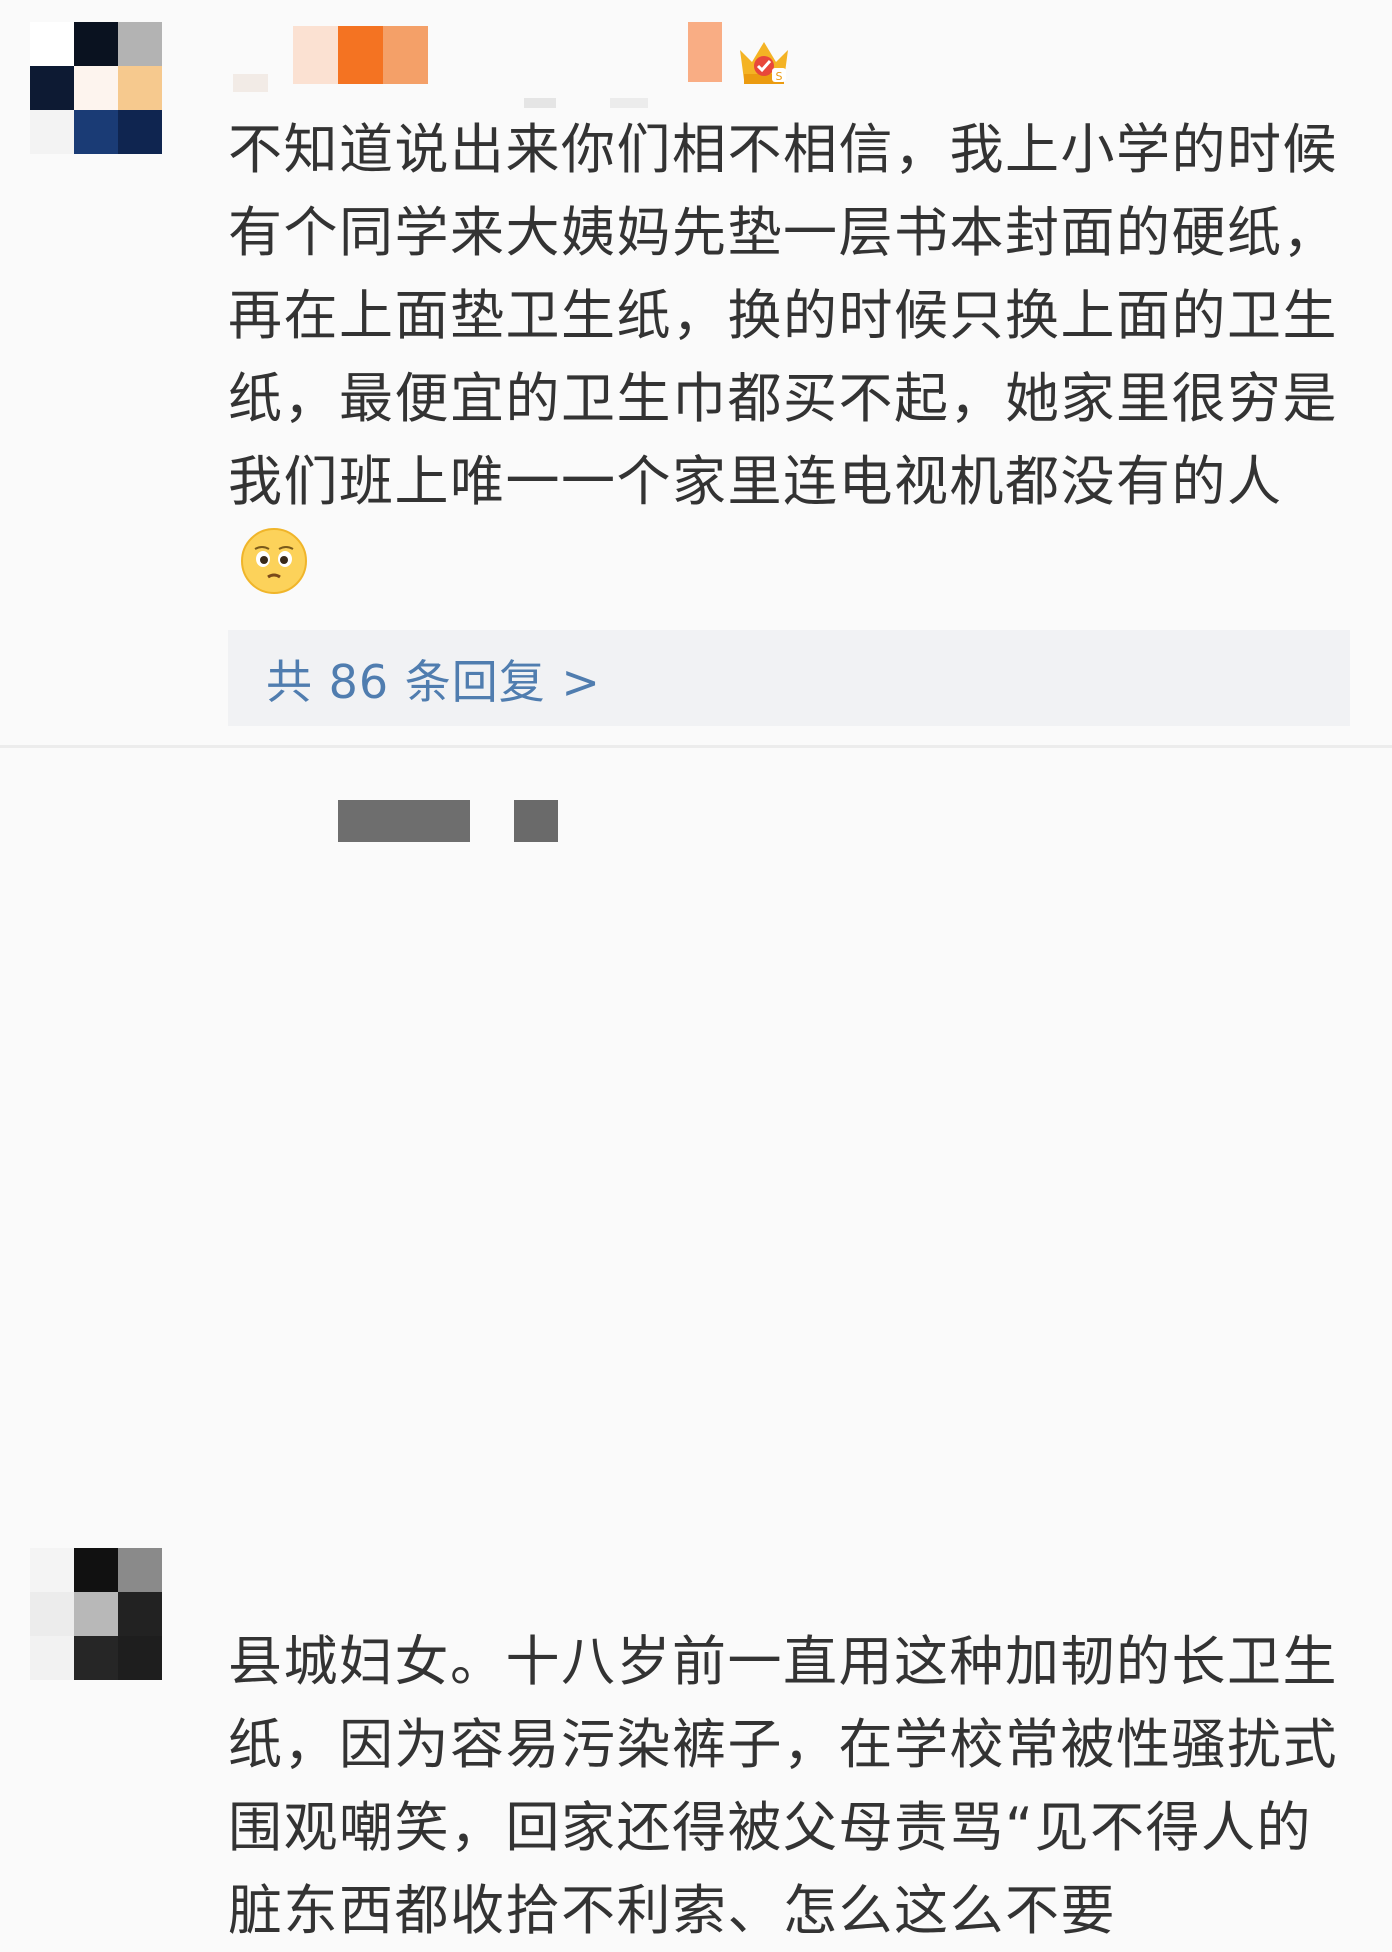  I want to click on reply-summary-box: 共 86 条回复 >, so click(789, 678).